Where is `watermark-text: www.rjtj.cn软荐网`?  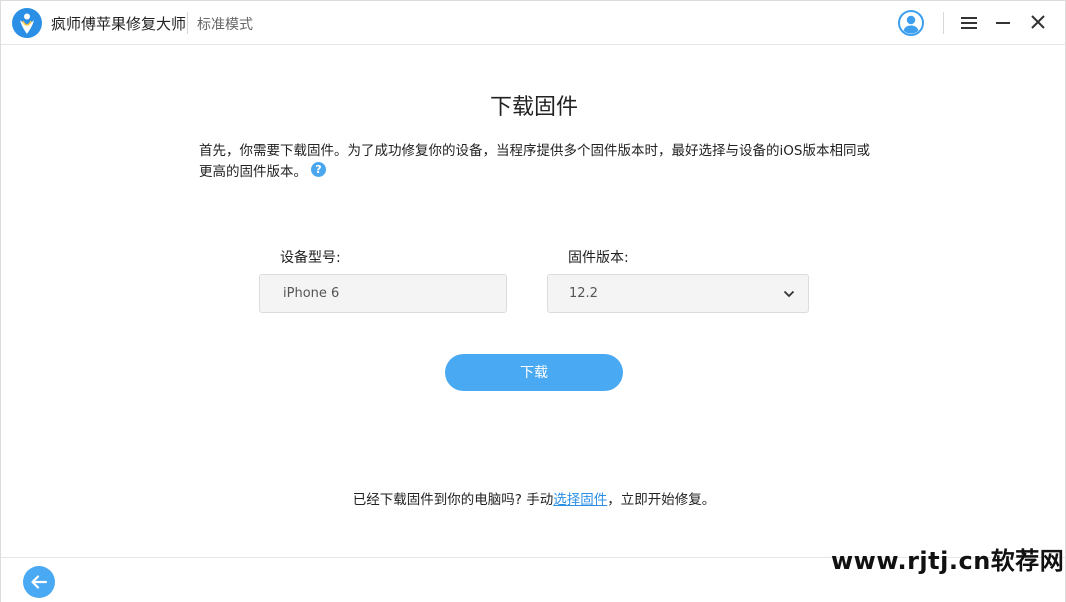
watermark-text: www.rjtj.cn软荐网 is located at coordinates (948, 561).